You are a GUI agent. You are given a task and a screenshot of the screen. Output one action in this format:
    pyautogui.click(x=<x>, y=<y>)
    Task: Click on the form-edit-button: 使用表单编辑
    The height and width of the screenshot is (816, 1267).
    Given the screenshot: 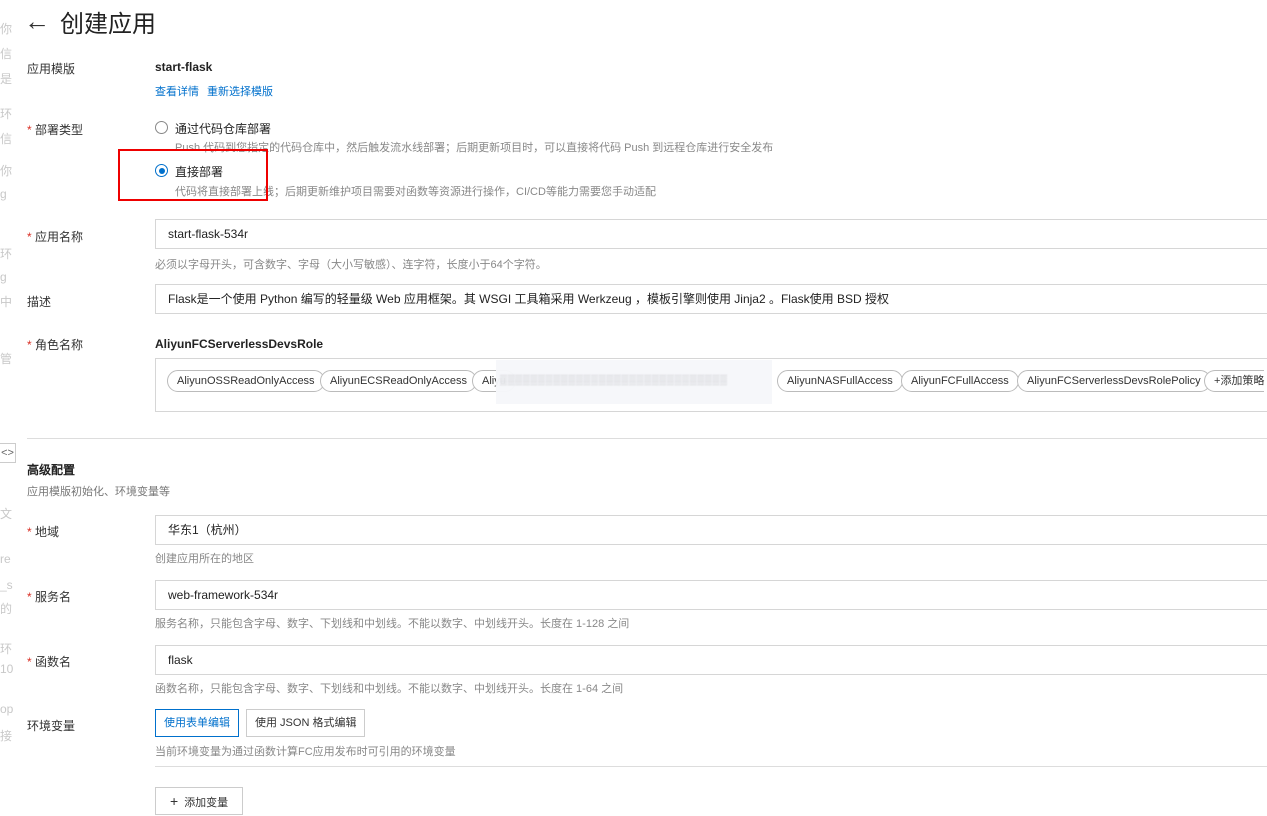 What is the action you would take?
    pyautogui.click(x=197, y=723)
    